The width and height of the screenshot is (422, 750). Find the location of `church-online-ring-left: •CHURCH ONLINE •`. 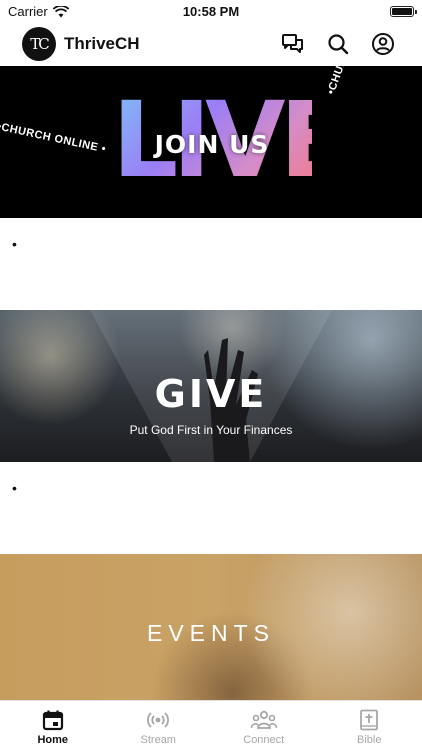

church-online-ring-left: •CHURCH ONLINE • is located at coordinates (54, 138).